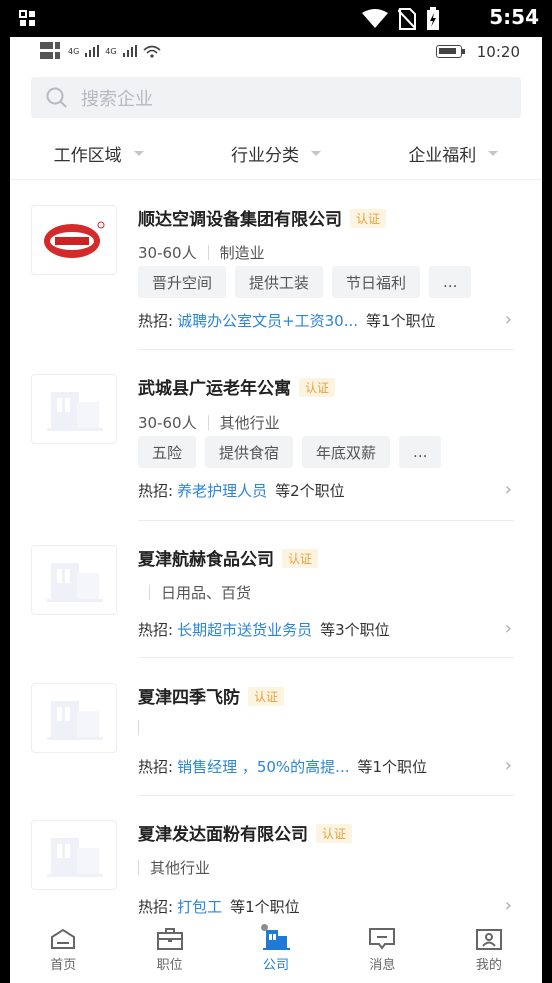  I want to click on hd-icon, so click(50, 50).